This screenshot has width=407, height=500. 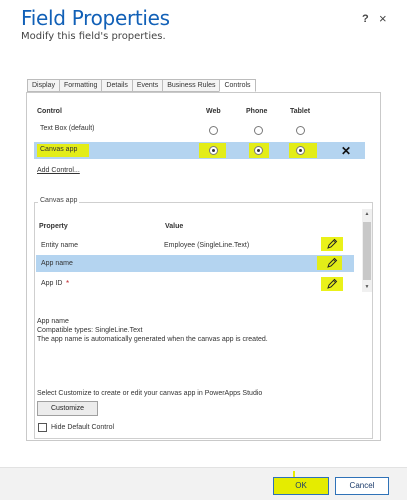 I want to click on customize-button: Customize, so click(x=67, y=408).